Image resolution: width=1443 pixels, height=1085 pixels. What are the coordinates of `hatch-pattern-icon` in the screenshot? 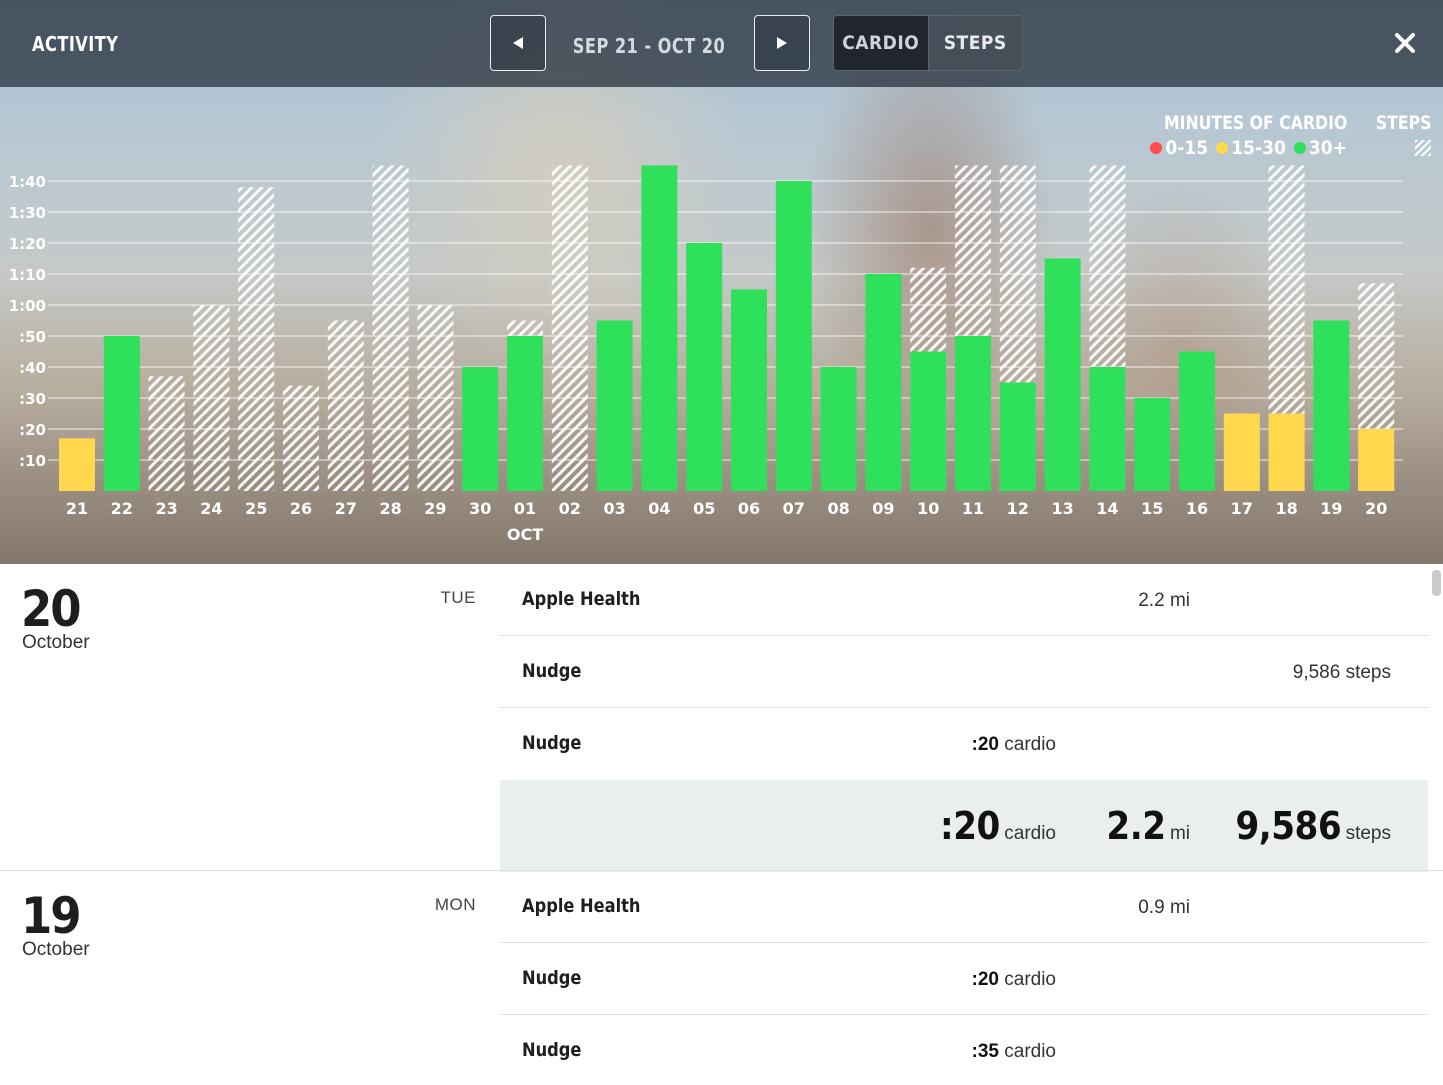 It's located at (1423, 148).